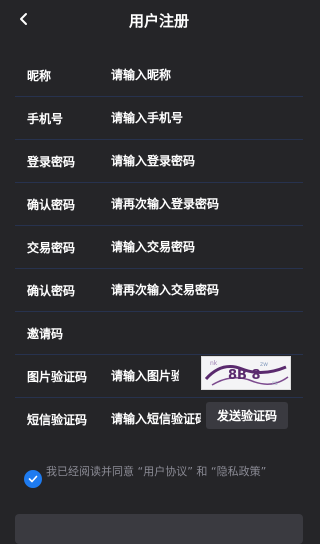  I want to click on nickname-label: 昵称, so click(39, 76).